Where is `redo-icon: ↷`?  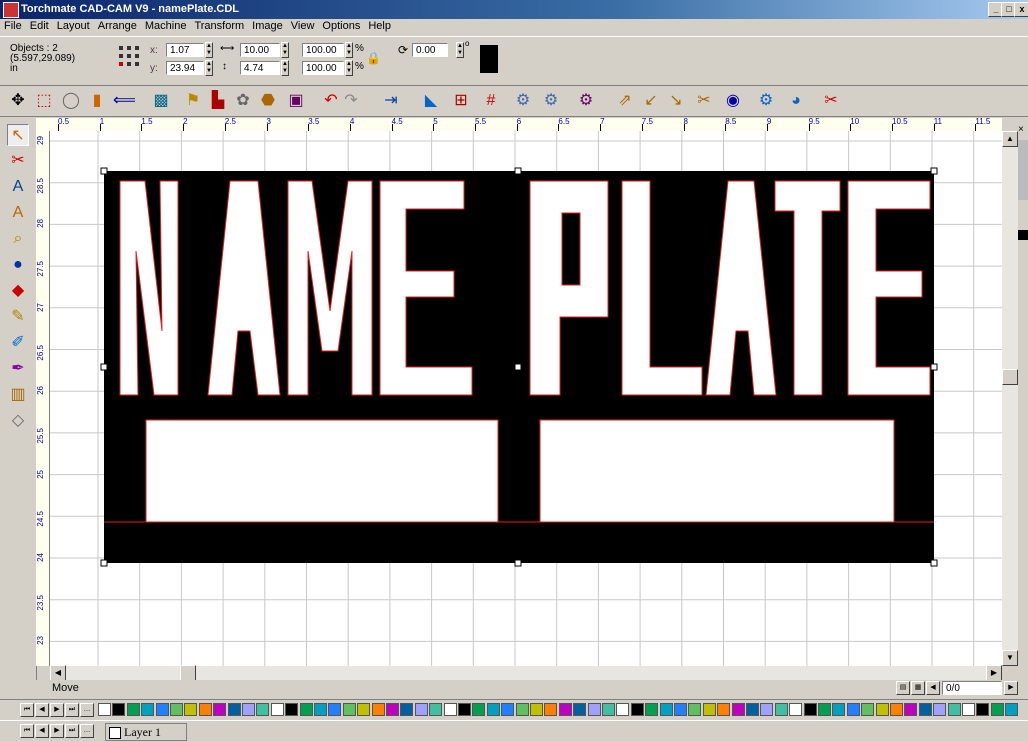 redo-icon: ↷ is located at coordinates (351, 101).